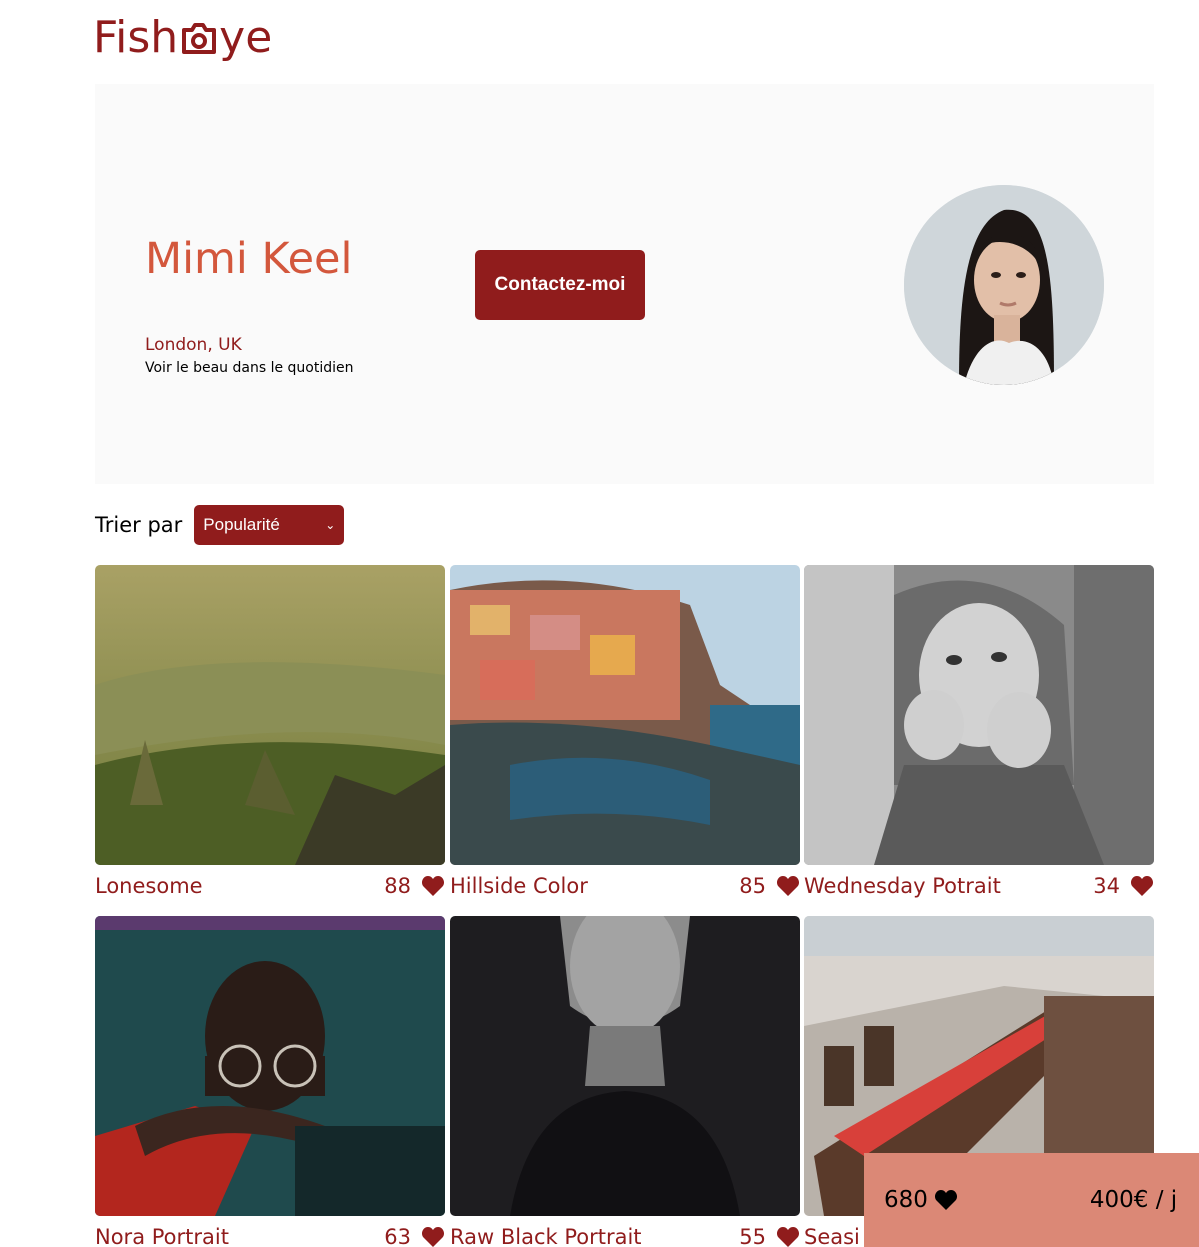  Describe the element at coordinates (546, 1236) in the screenshot. I see `media-title: Raw Black Portrait` at that location.